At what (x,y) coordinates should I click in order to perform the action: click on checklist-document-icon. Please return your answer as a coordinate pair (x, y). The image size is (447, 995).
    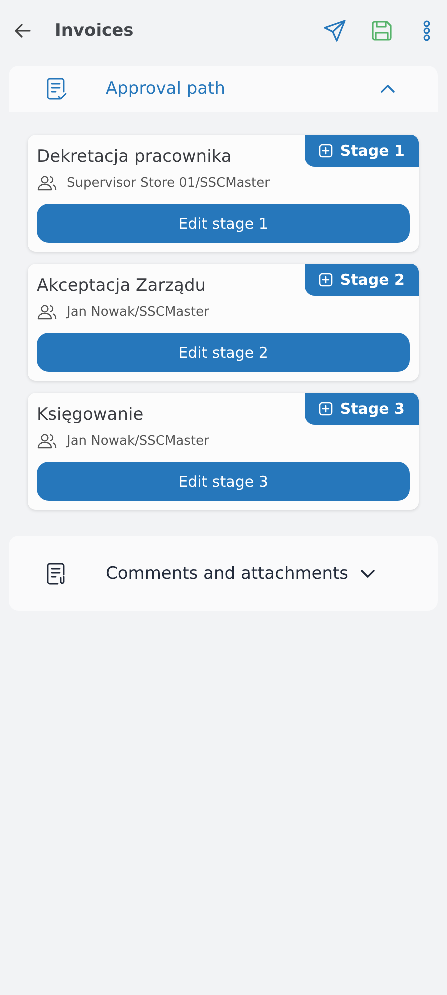
    Looking at the image, I should click on (57, 89).